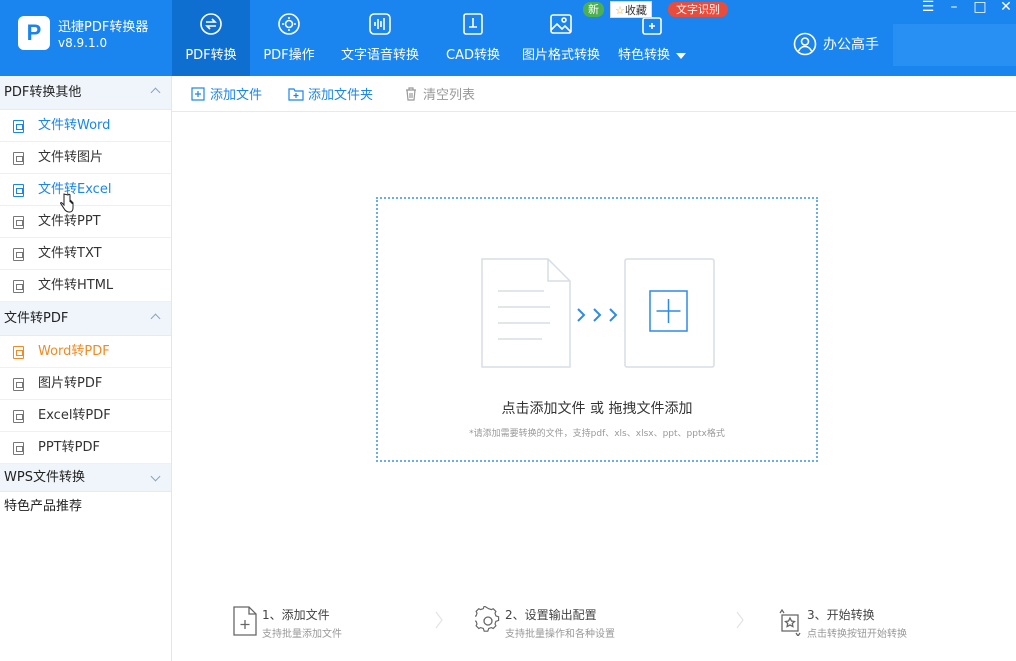  What do you see at coordinates (211, 38) in the screenshot?
I see `nav-tab-pdf-convert: PDF转换` at bounding box center [211, 38].